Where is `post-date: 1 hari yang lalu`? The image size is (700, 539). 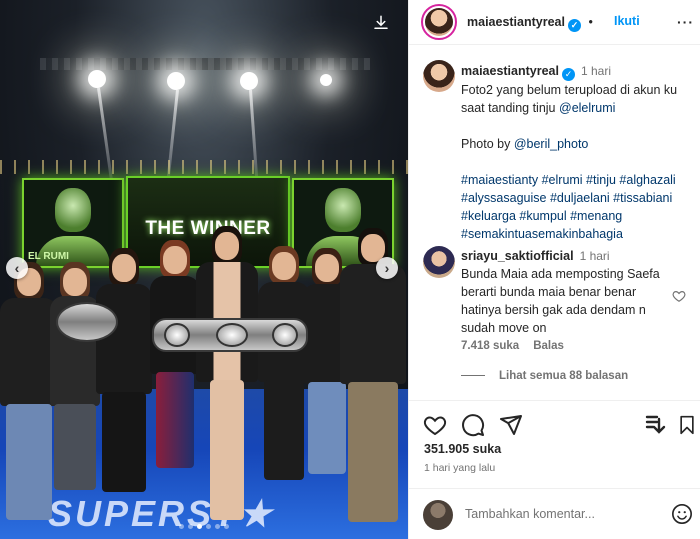 post-date: 1 hari yang lalu is located at coordinates (459, 468).